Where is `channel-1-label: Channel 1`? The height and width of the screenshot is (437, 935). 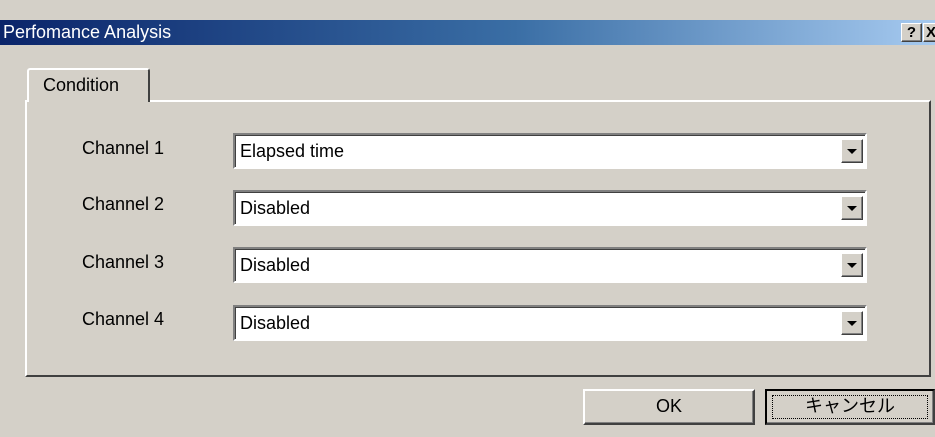 channel-1-label: Channel 1 is located at coordinates (123, 148).